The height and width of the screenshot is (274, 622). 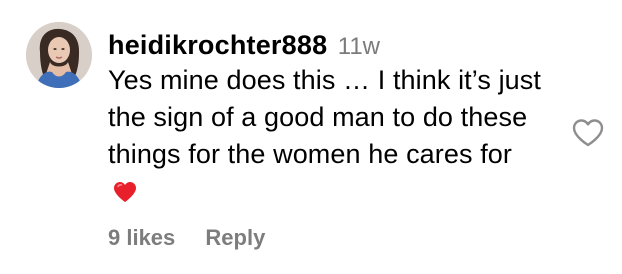 I want to click on avatar, so click(x=59, y=55).